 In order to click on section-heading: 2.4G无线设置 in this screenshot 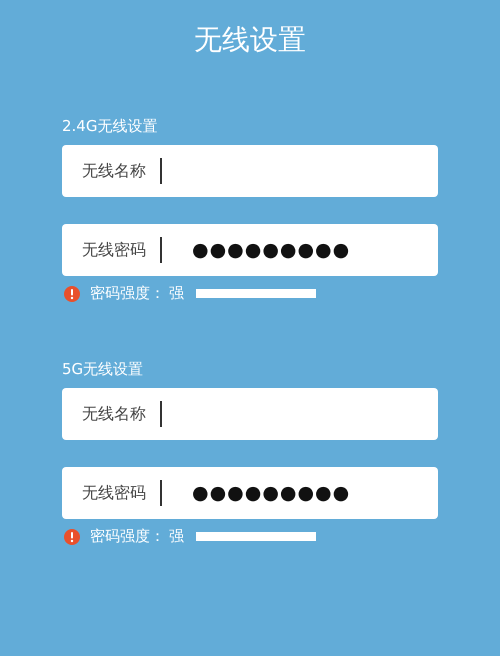, I will do `click(110, 126)`.